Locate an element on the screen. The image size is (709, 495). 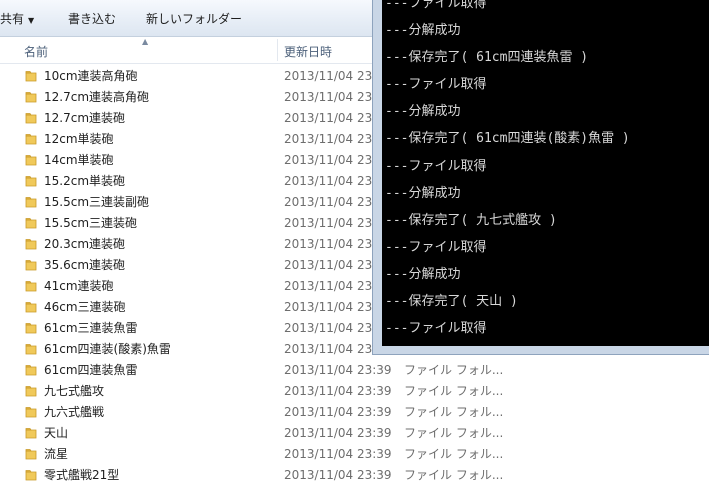
file-name: 35.6cm連装砲 is located at coordinates (85, 265).